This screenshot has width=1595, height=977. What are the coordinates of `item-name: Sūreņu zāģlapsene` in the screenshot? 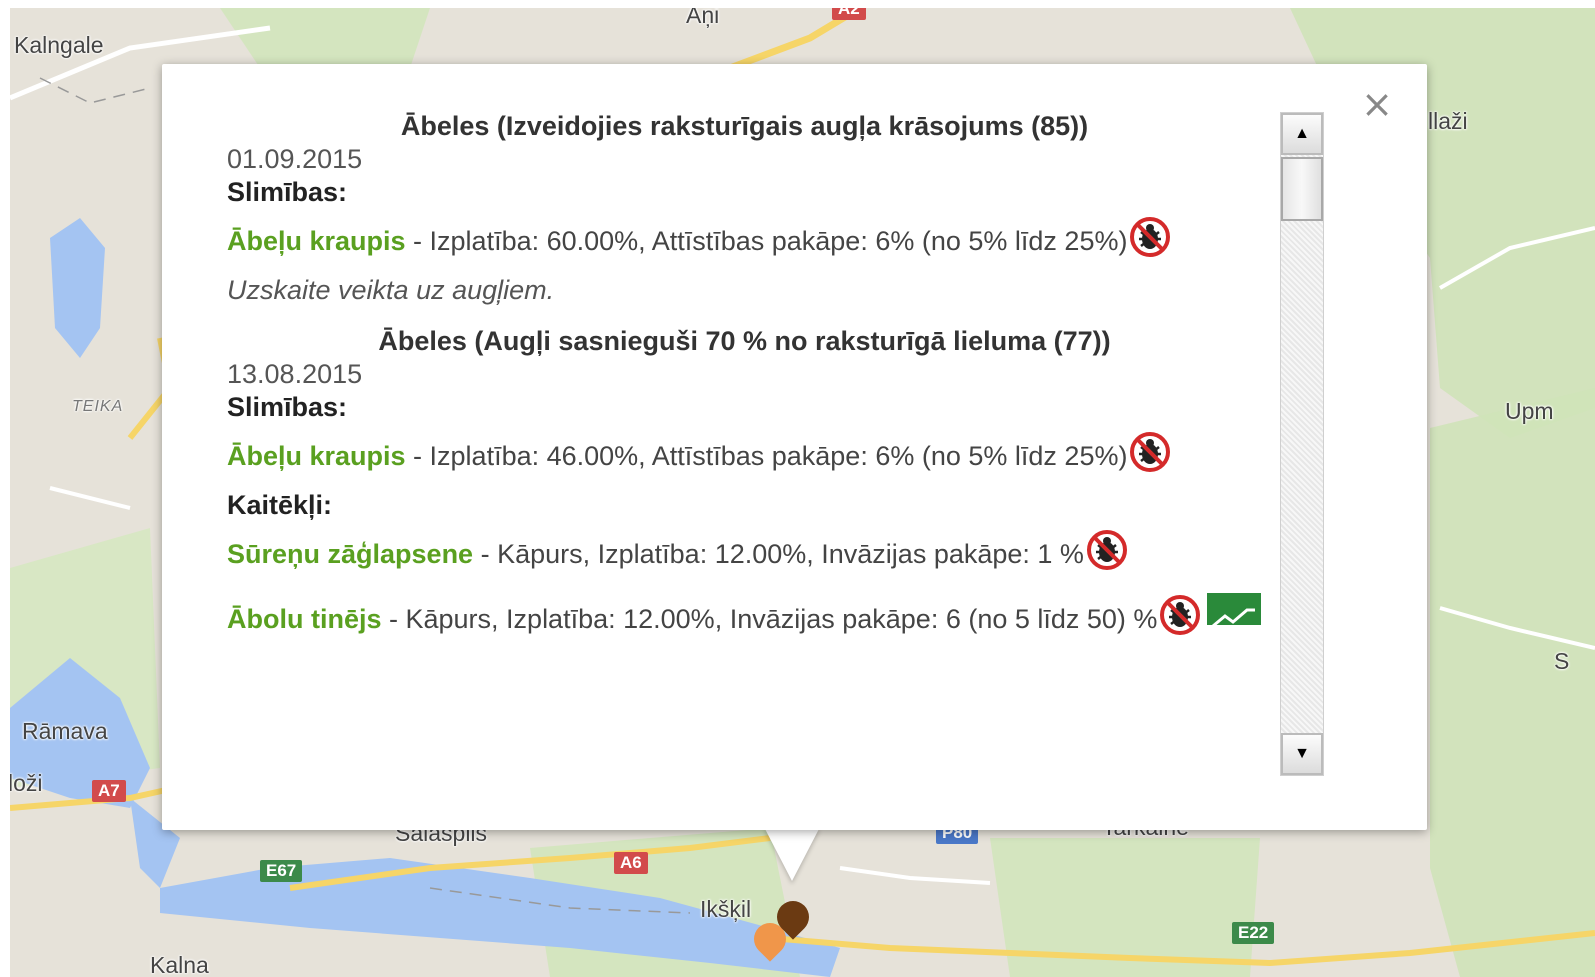 It's located at (350, 554).